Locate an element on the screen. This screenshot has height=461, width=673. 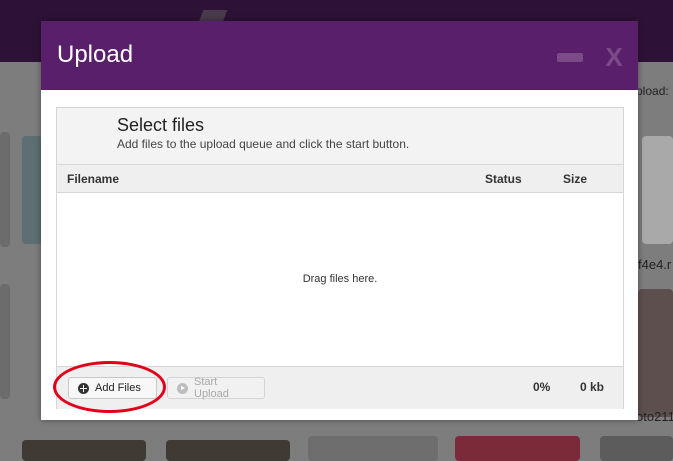
start-upload-button: Start Upload is located at coordinates (216, 388).